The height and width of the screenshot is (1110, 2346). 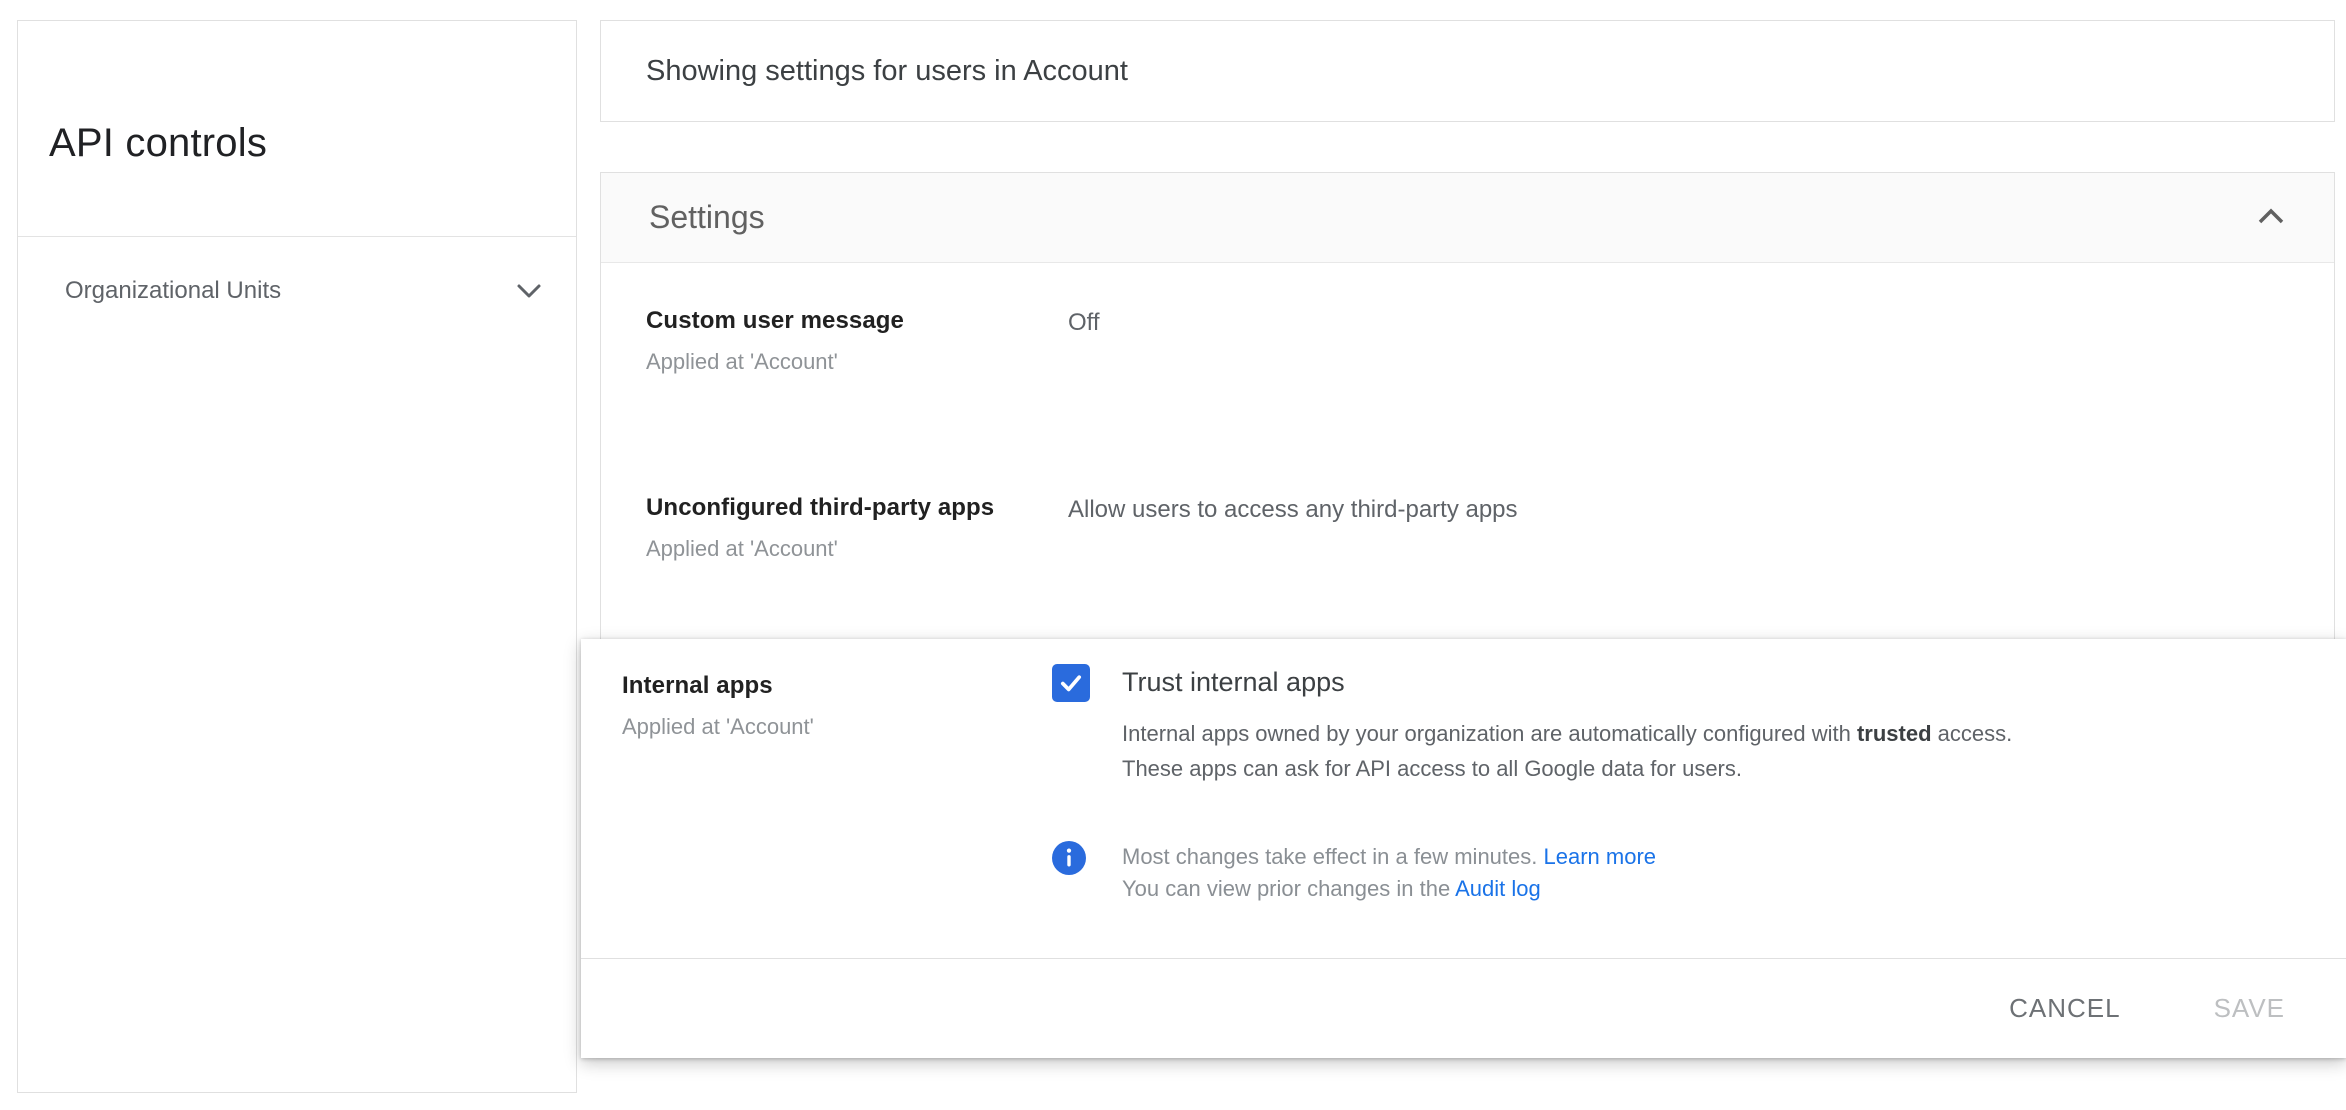 I want to click on scope-header: Showing settings for users in Account, so click(x=1467, y=71).